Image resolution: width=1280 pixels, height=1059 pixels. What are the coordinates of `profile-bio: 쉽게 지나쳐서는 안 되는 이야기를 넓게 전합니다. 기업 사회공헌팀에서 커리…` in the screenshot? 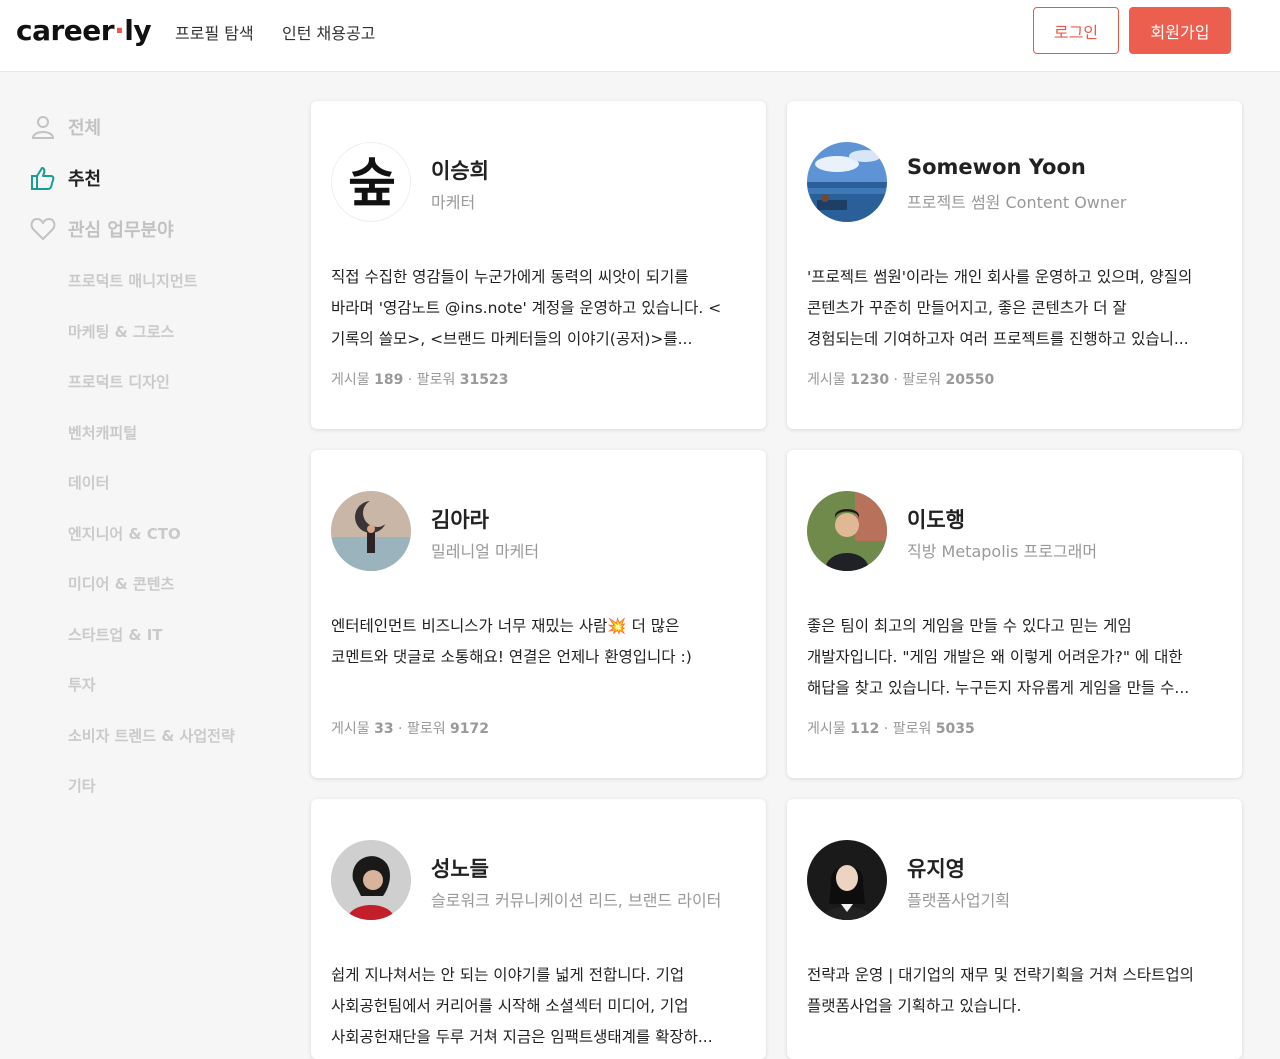 It's located at (522, 1006).